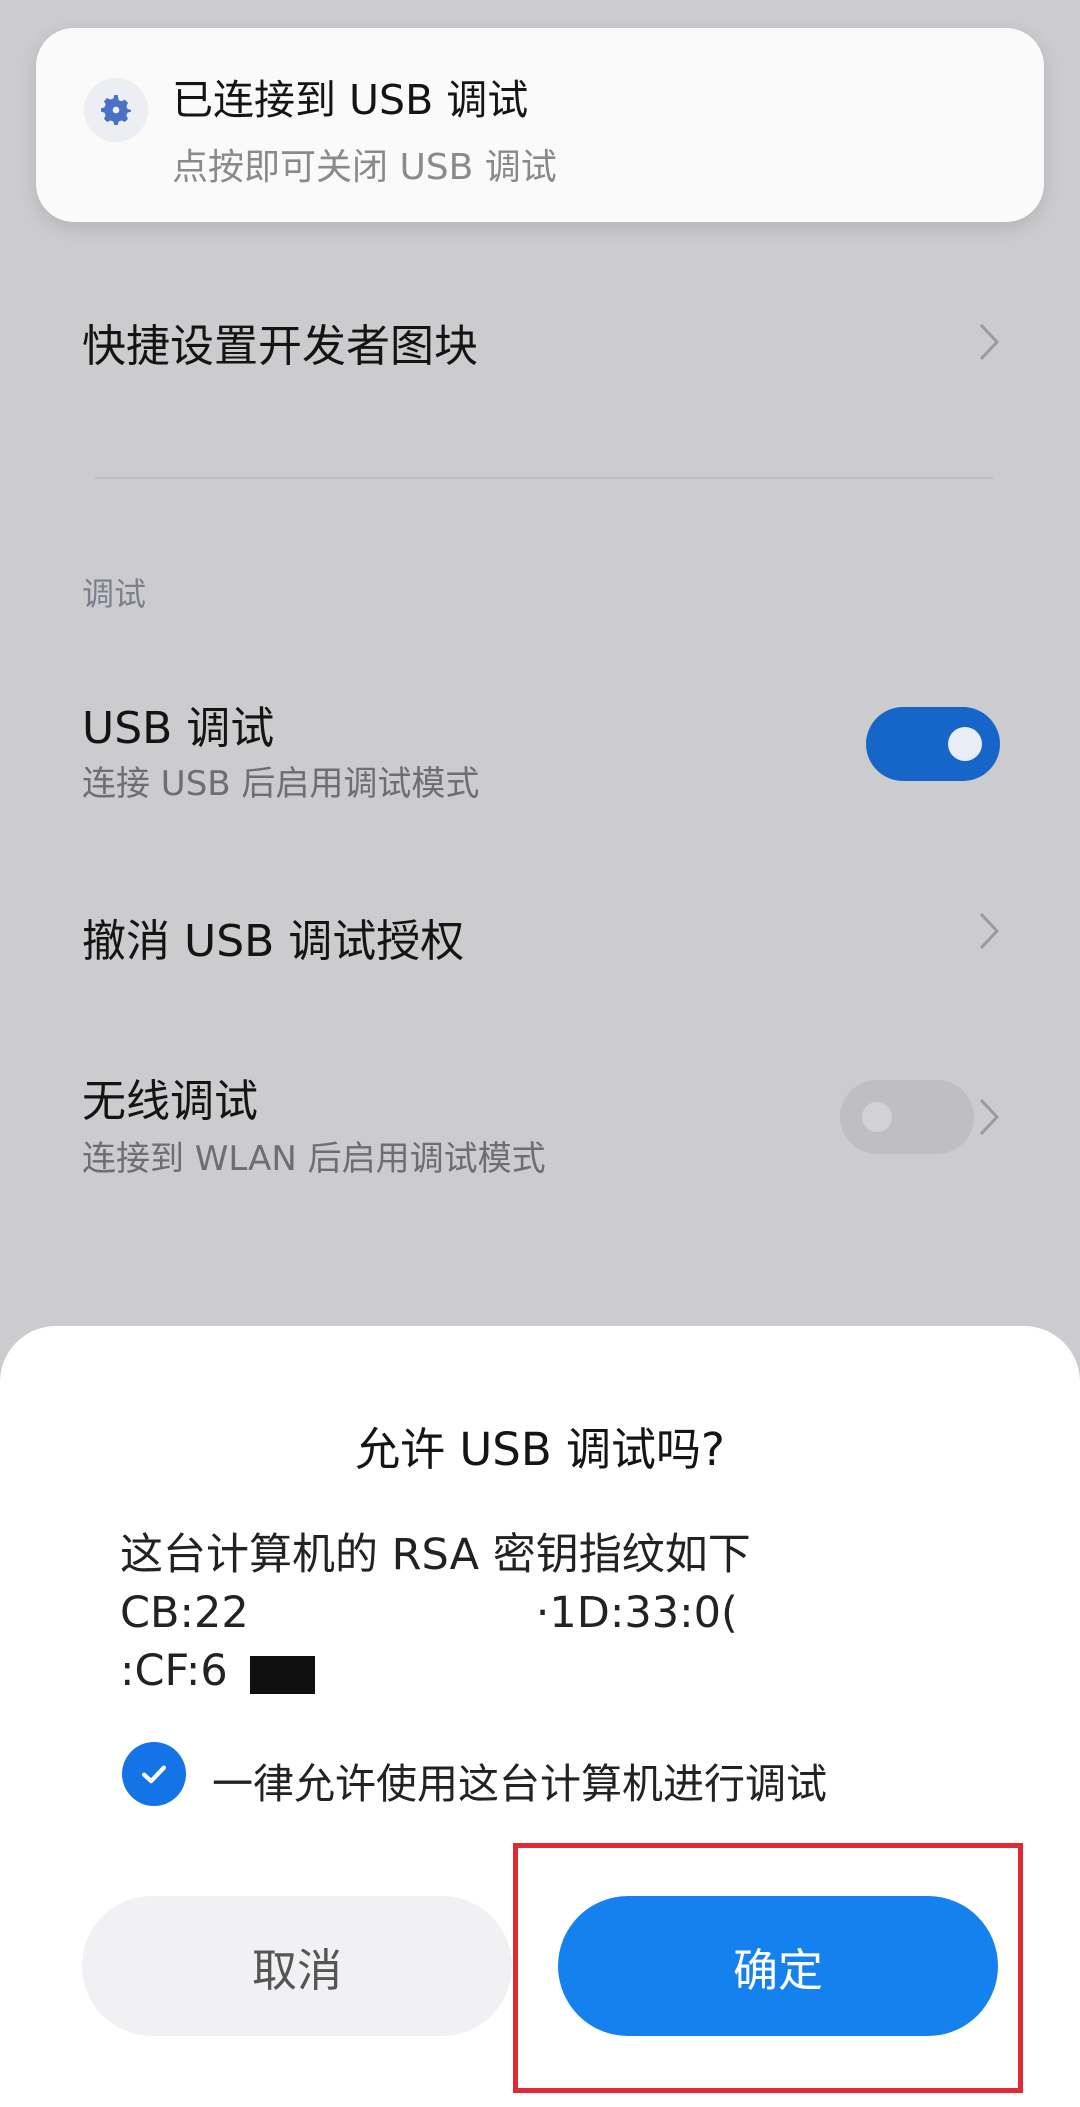 The width and height of the screenshot is (1080, 2107). I want to click on fingerprint-line: :CF:6, so click(174, 1671).